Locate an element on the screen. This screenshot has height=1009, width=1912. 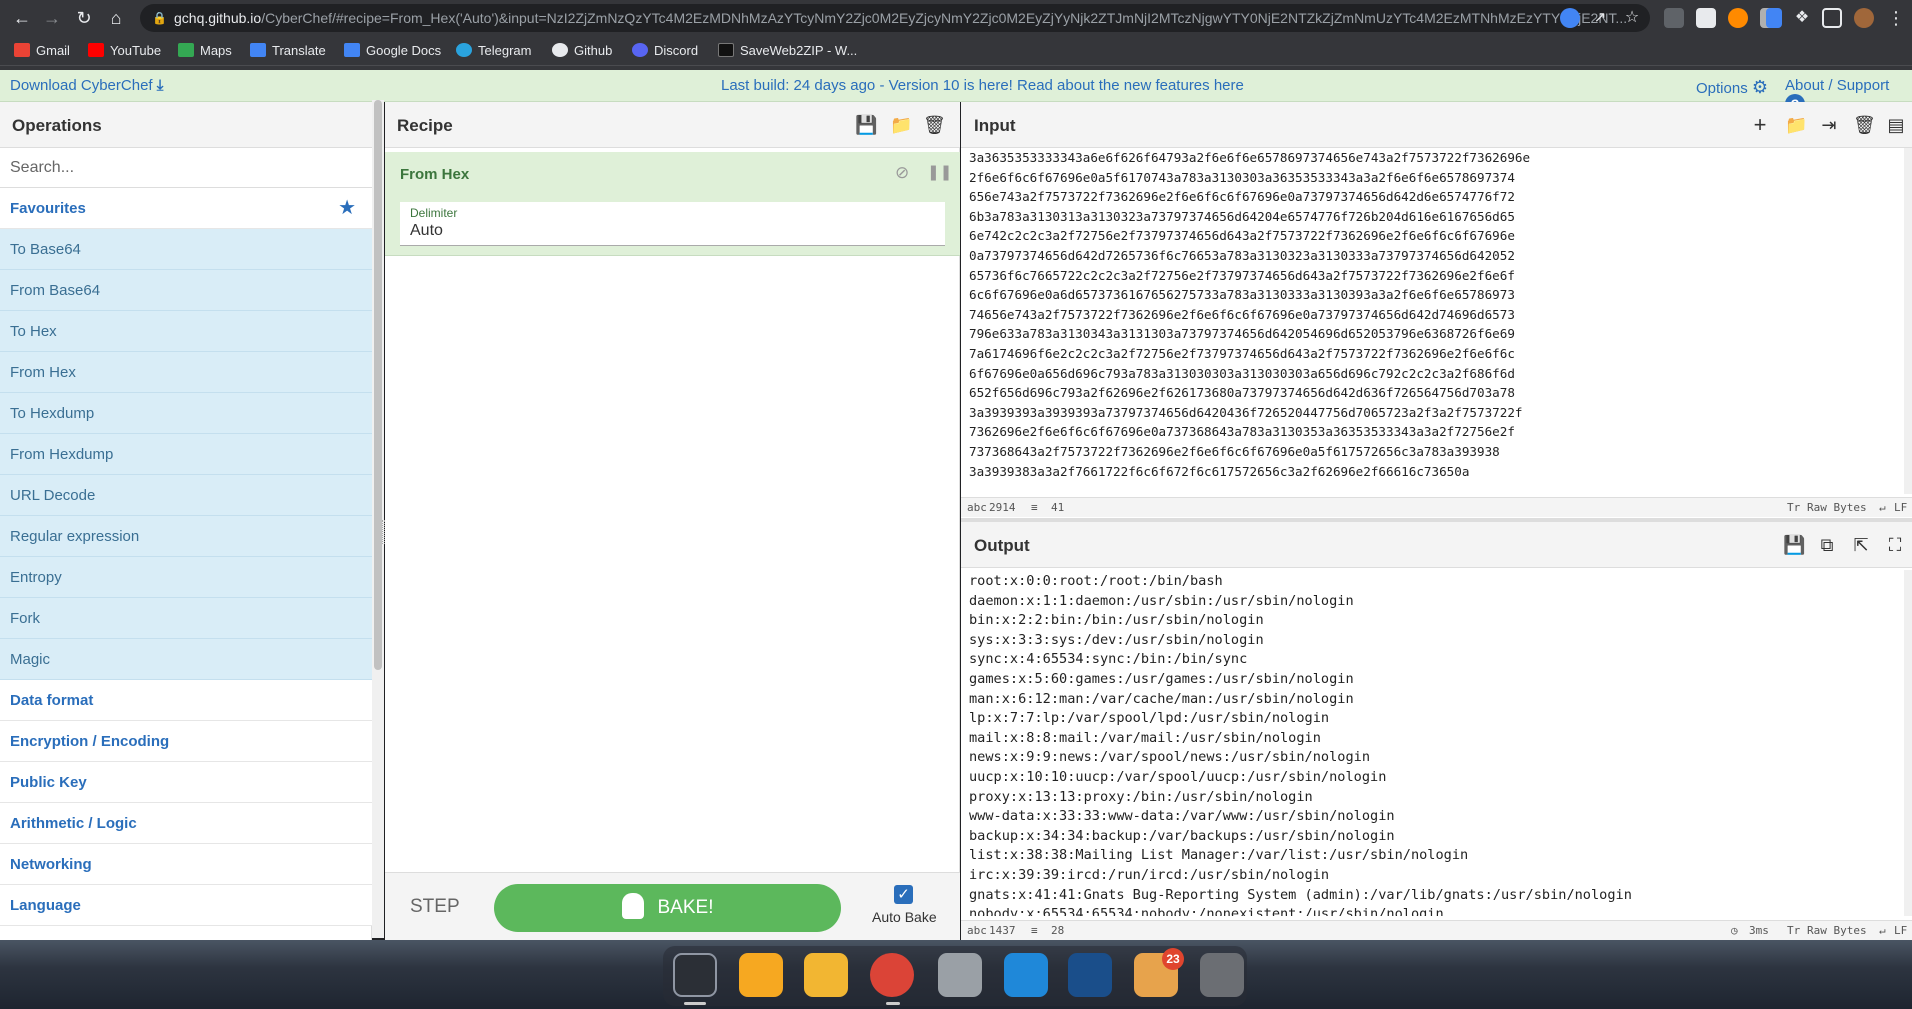
op-to-base64: To Base64 is located at coordinates (186, 249).